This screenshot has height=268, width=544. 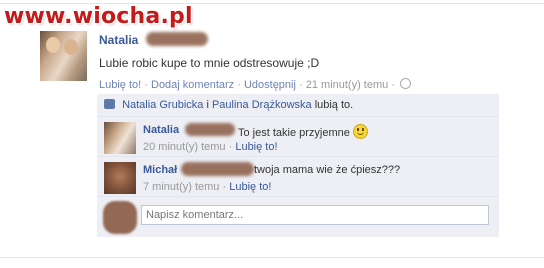 I want to click on post-timestamp: 21 minut(y) temu, so click(x=347, y=85).